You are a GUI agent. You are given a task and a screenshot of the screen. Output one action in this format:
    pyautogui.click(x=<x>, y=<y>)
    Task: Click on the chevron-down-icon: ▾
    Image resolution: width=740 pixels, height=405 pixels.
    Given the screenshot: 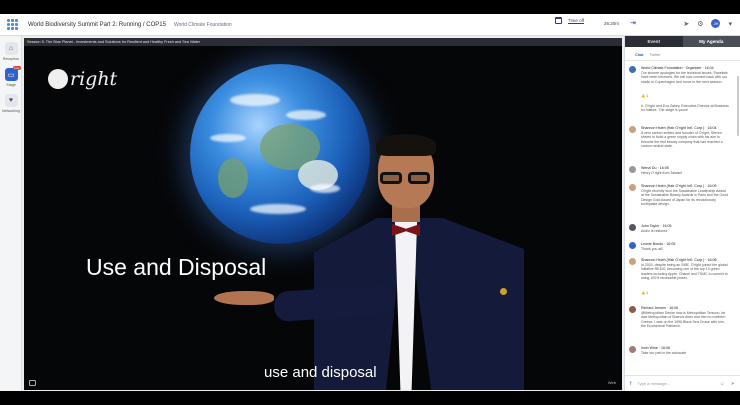 What is the action you would take?
    pyautogui.click(x=730, y=24)
    